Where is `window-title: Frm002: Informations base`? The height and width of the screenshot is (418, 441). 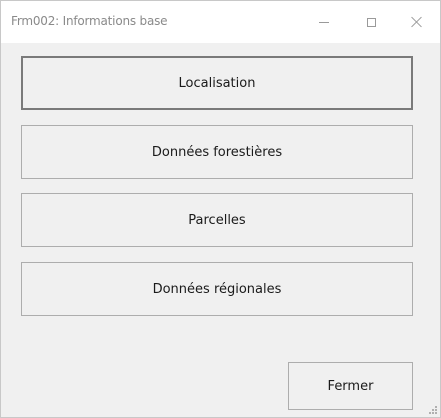 window-title: Frm002: Informations base is located at coordinates (89, 21).